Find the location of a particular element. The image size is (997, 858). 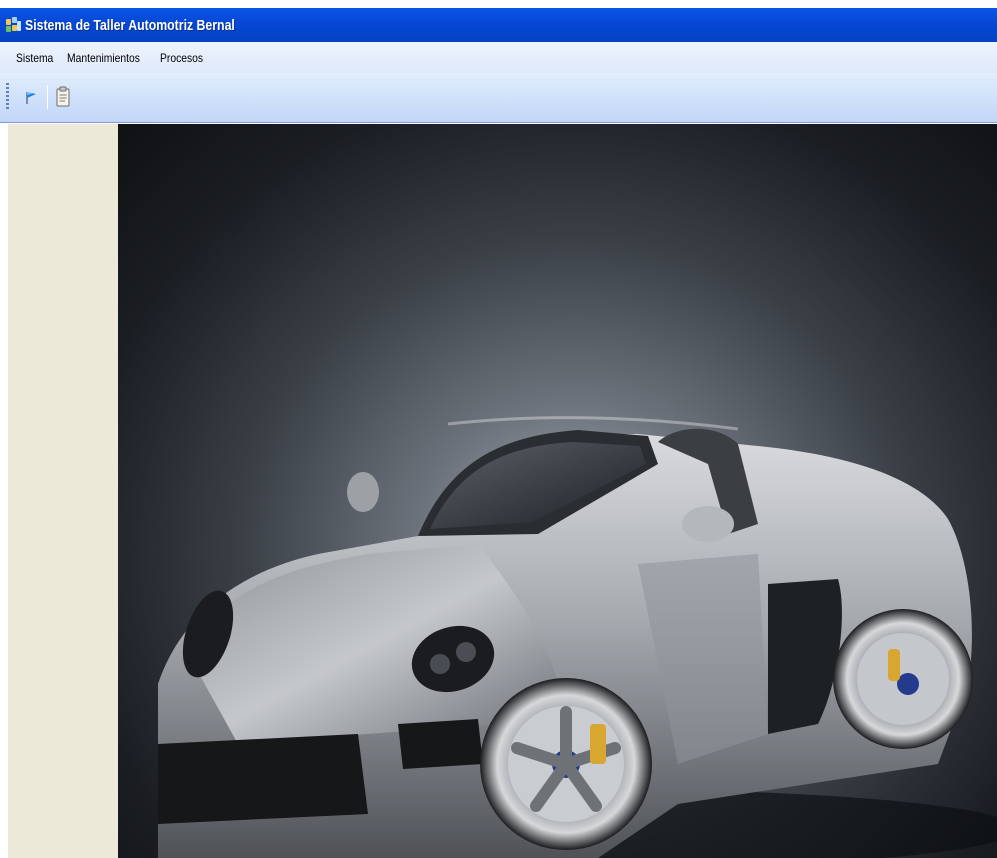

toolbar-grip is located at coordinates (7, 97).